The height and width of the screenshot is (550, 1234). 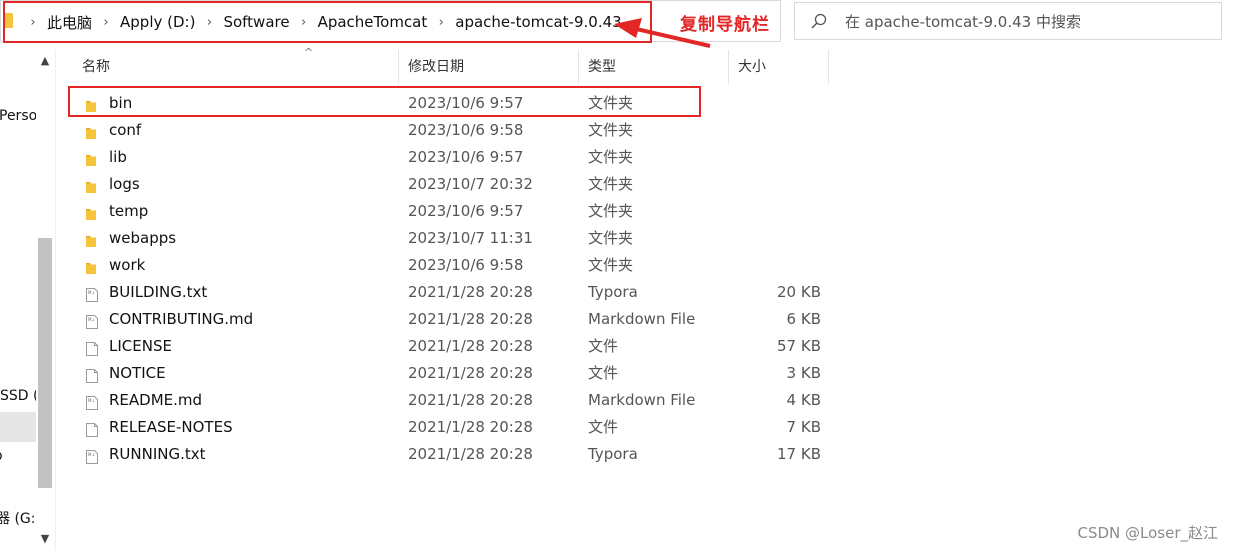 What do you see at coordinates (235, 67) in the screenshot?
I see `column-name-header: 名称` at bounding box center [235, 67].